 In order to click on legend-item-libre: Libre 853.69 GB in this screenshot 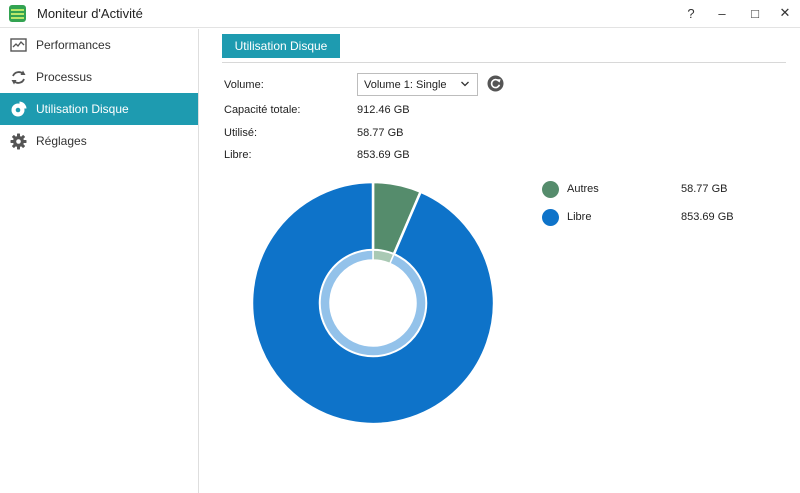, I will do `click(642, 218)`.